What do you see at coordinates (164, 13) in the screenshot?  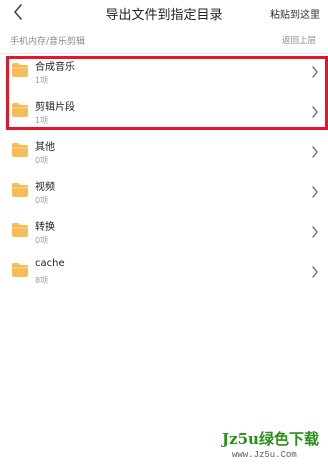 I see `top-bar: 导出文件到指定目录 粘贴到这里` at bounding box center [164, 13].